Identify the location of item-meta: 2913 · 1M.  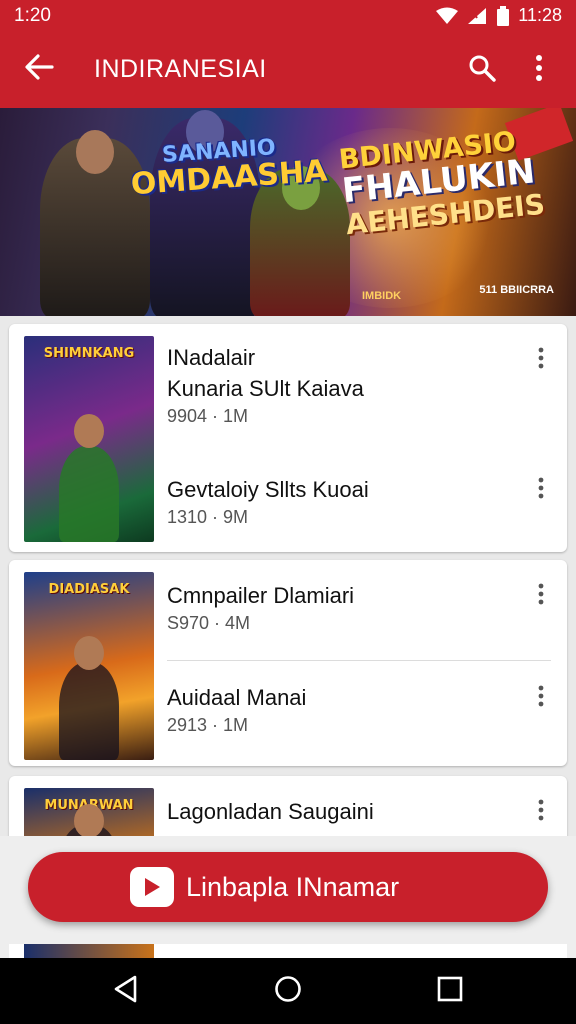
(208, 725).